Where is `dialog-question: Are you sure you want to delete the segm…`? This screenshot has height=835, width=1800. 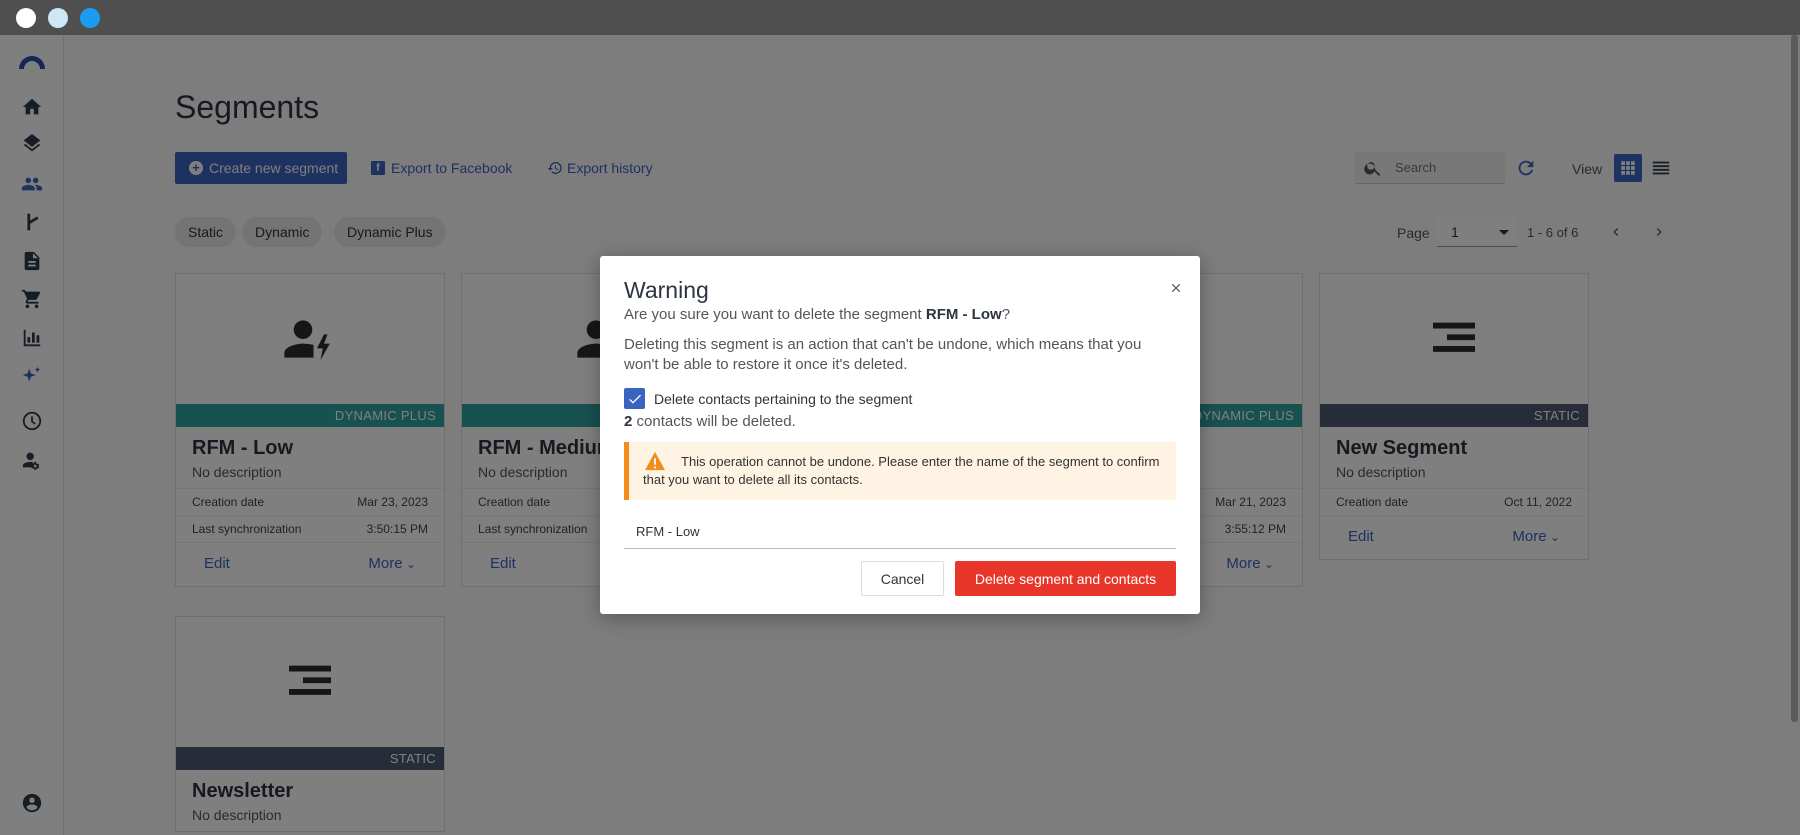 dialog-question: Are you sure you want to delete the segm… is located at coordinates (817, 314).